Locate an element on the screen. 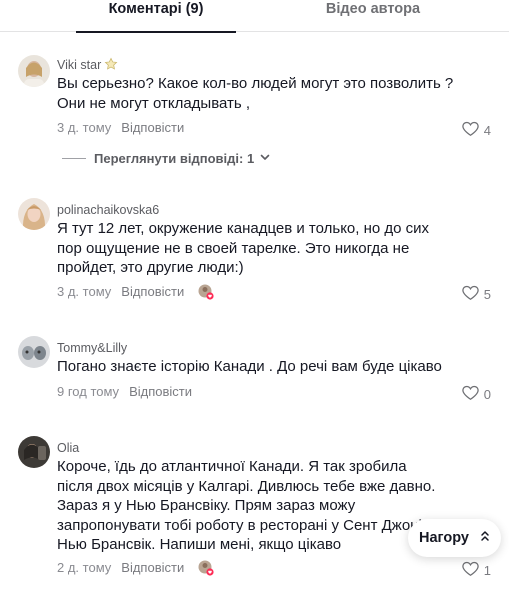 The width and height of the screenshot is (509, 600). like-count: 5 is located at coordinates (487, 294).